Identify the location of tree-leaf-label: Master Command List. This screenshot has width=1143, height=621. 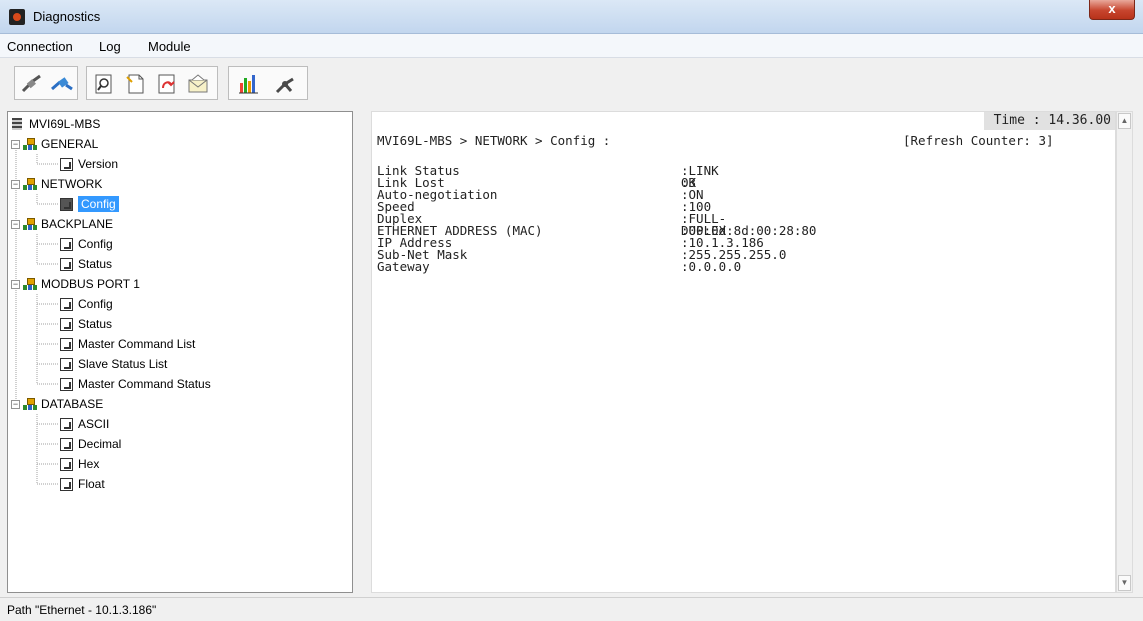
(137, 344).